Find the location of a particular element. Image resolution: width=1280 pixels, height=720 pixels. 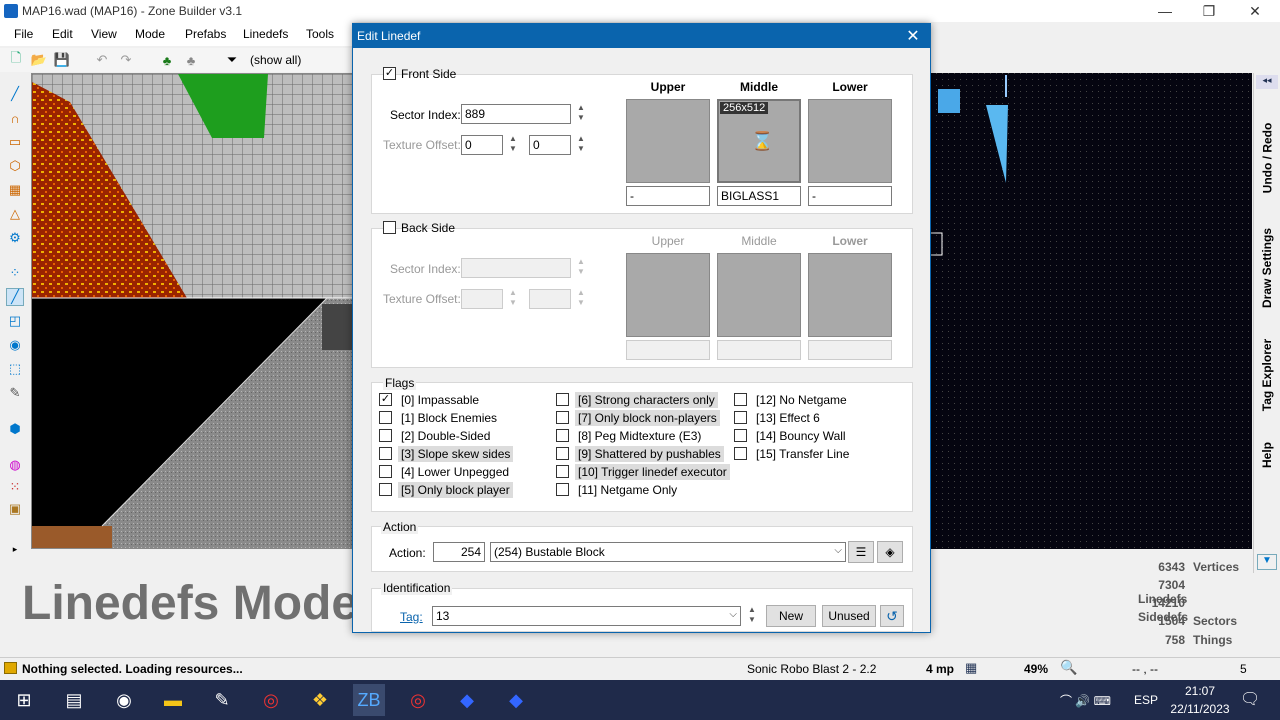

tab-tag-explorer: Tag Explorer is located at coordinates (1267, 375).